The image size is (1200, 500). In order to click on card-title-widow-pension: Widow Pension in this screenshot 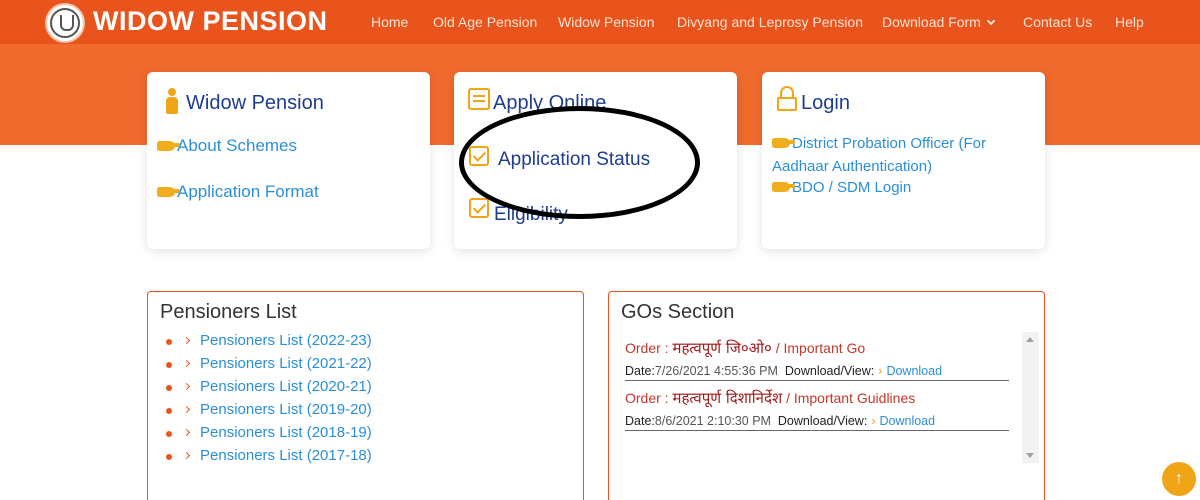, I will do `click(255, 103)`.